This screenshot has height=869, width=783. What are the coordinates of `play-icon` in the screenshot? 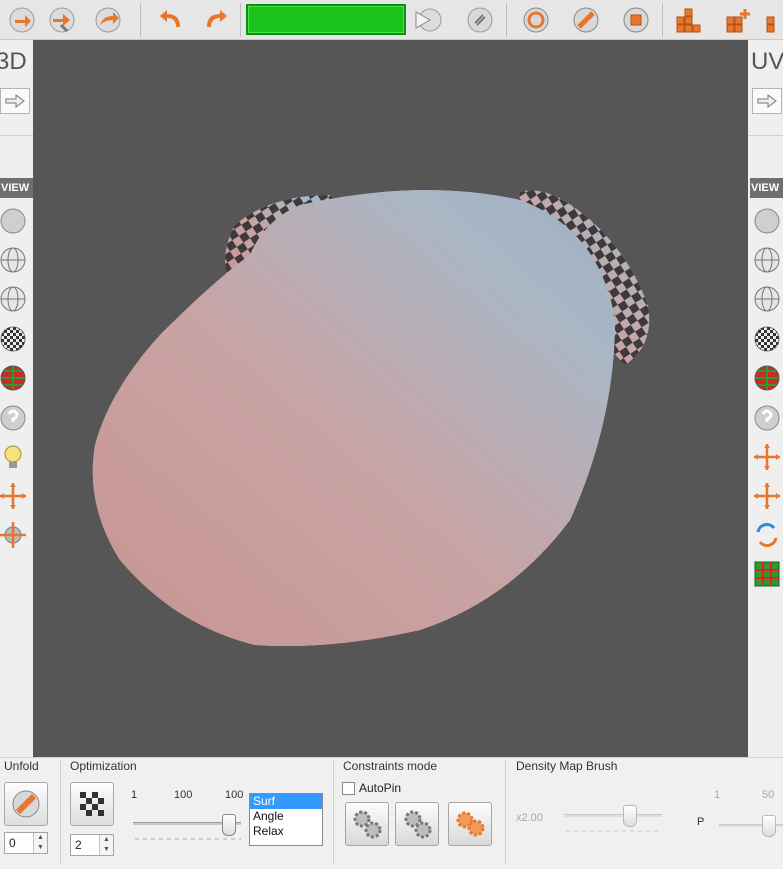 It's located at (428, 20).